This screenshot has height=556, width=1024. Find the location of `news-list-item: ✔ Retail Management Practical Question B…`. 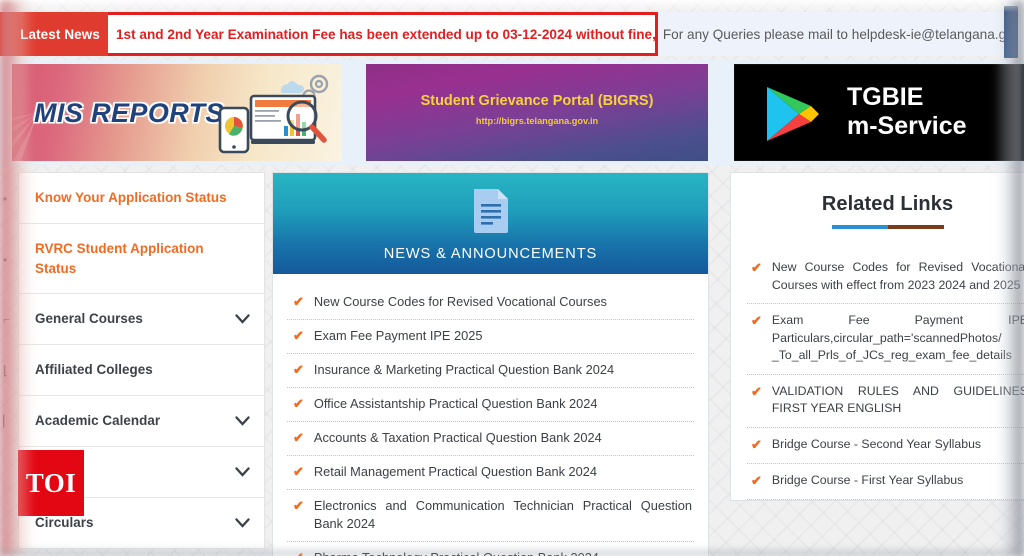

news-list-item: ✔ Retail Management Practical Question B… is located at coordinates (490, 473).